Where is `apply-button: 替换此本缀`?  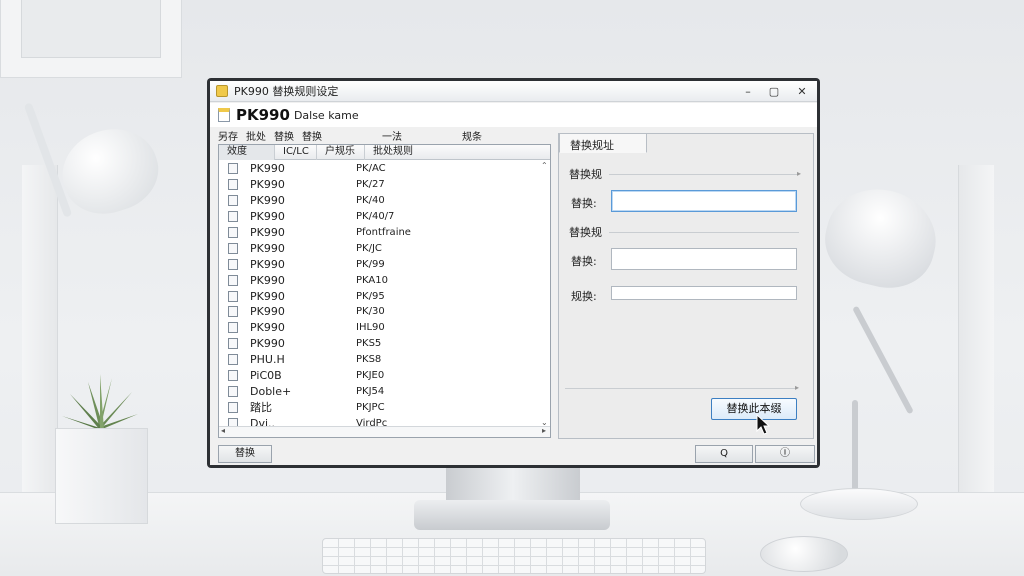 apply-button: 替换此本缀 is located at coordinates (754, 409).